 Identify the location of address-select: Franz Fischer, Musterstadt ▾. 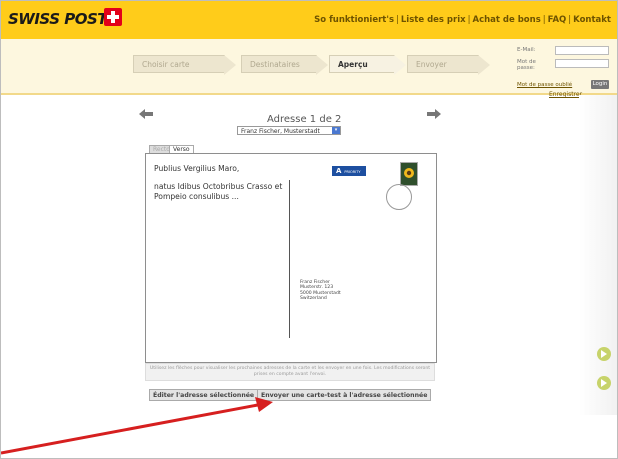
(289, 130).